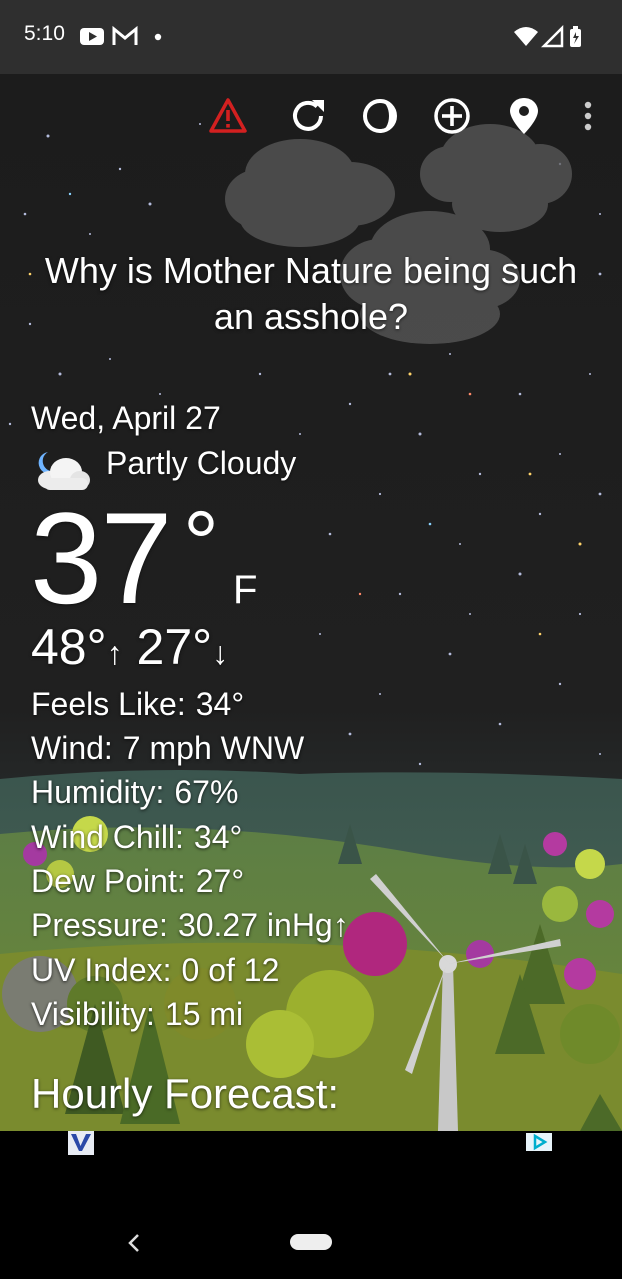 The height and width of the screenshot is (1279, 622). Describe the element at coordinates (575, 36) in the screenshot. I see `battery-icon` at that location.